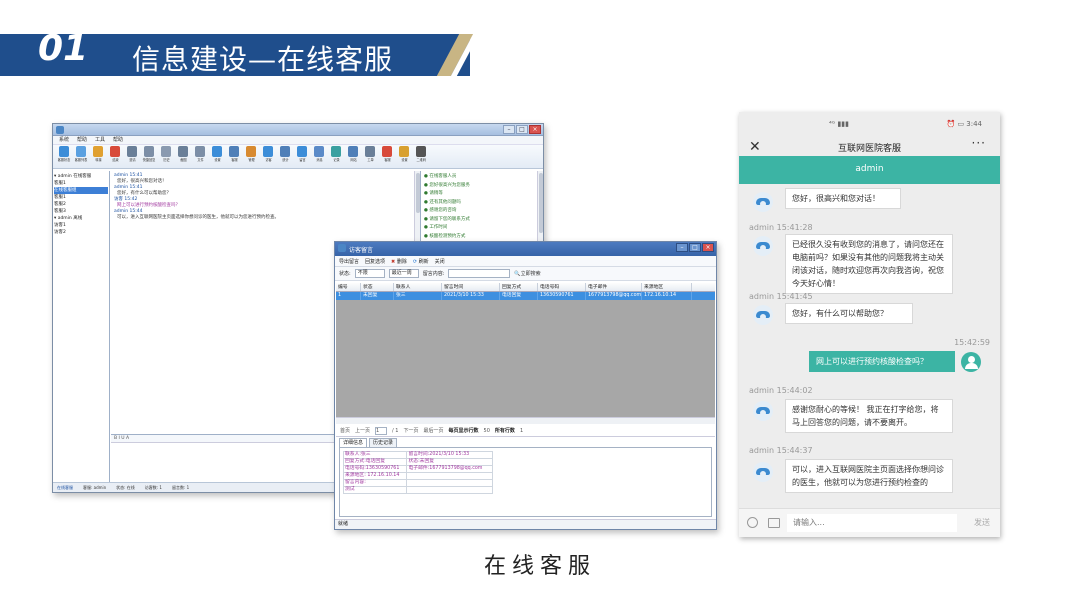 This screenshot has width=1080, height=608. Describe the element at coordinates (381, 430) in the screenshot. I see `page-input: 1` at that location.